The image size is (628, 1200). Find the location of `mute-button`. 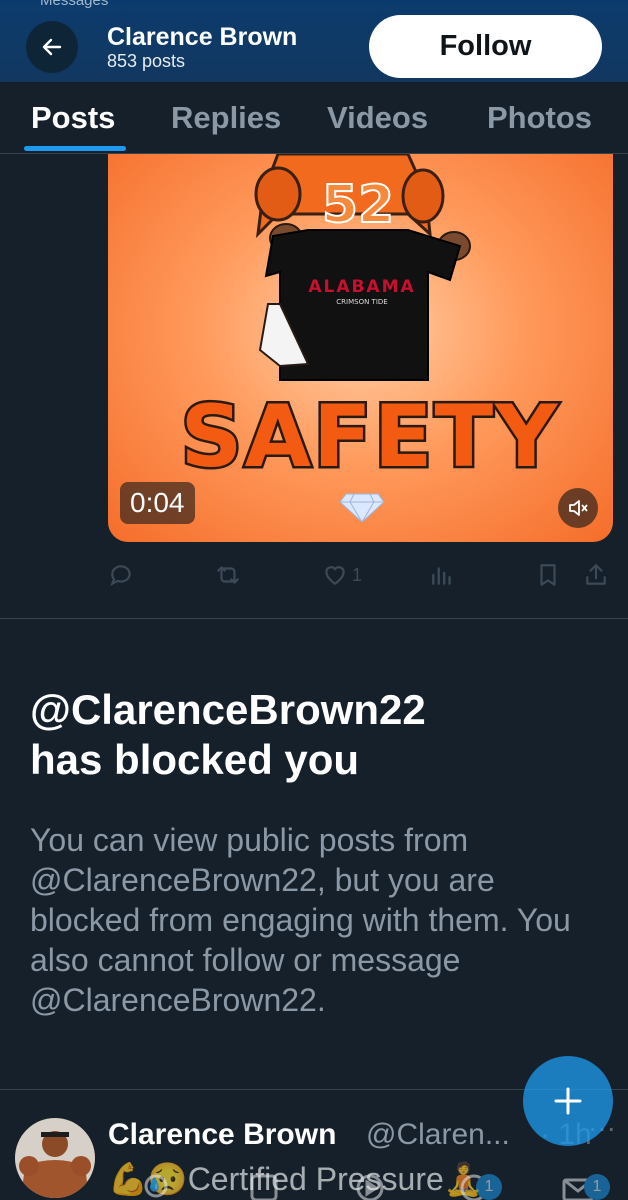

mute-button is located at coordinates (578, 508).